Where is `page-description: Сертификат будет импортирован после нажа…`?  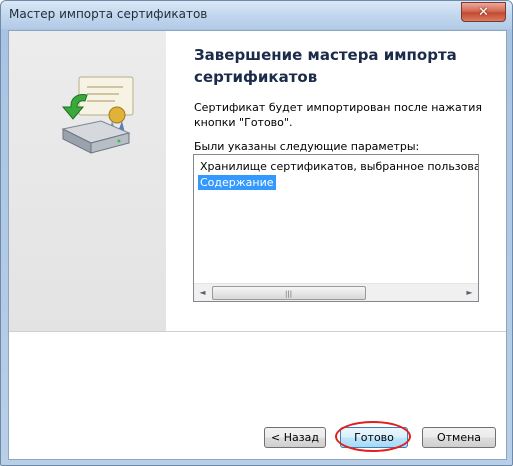
page-description: Сертификат будет импортирован после нажа… is located at coordinates (344, 115).